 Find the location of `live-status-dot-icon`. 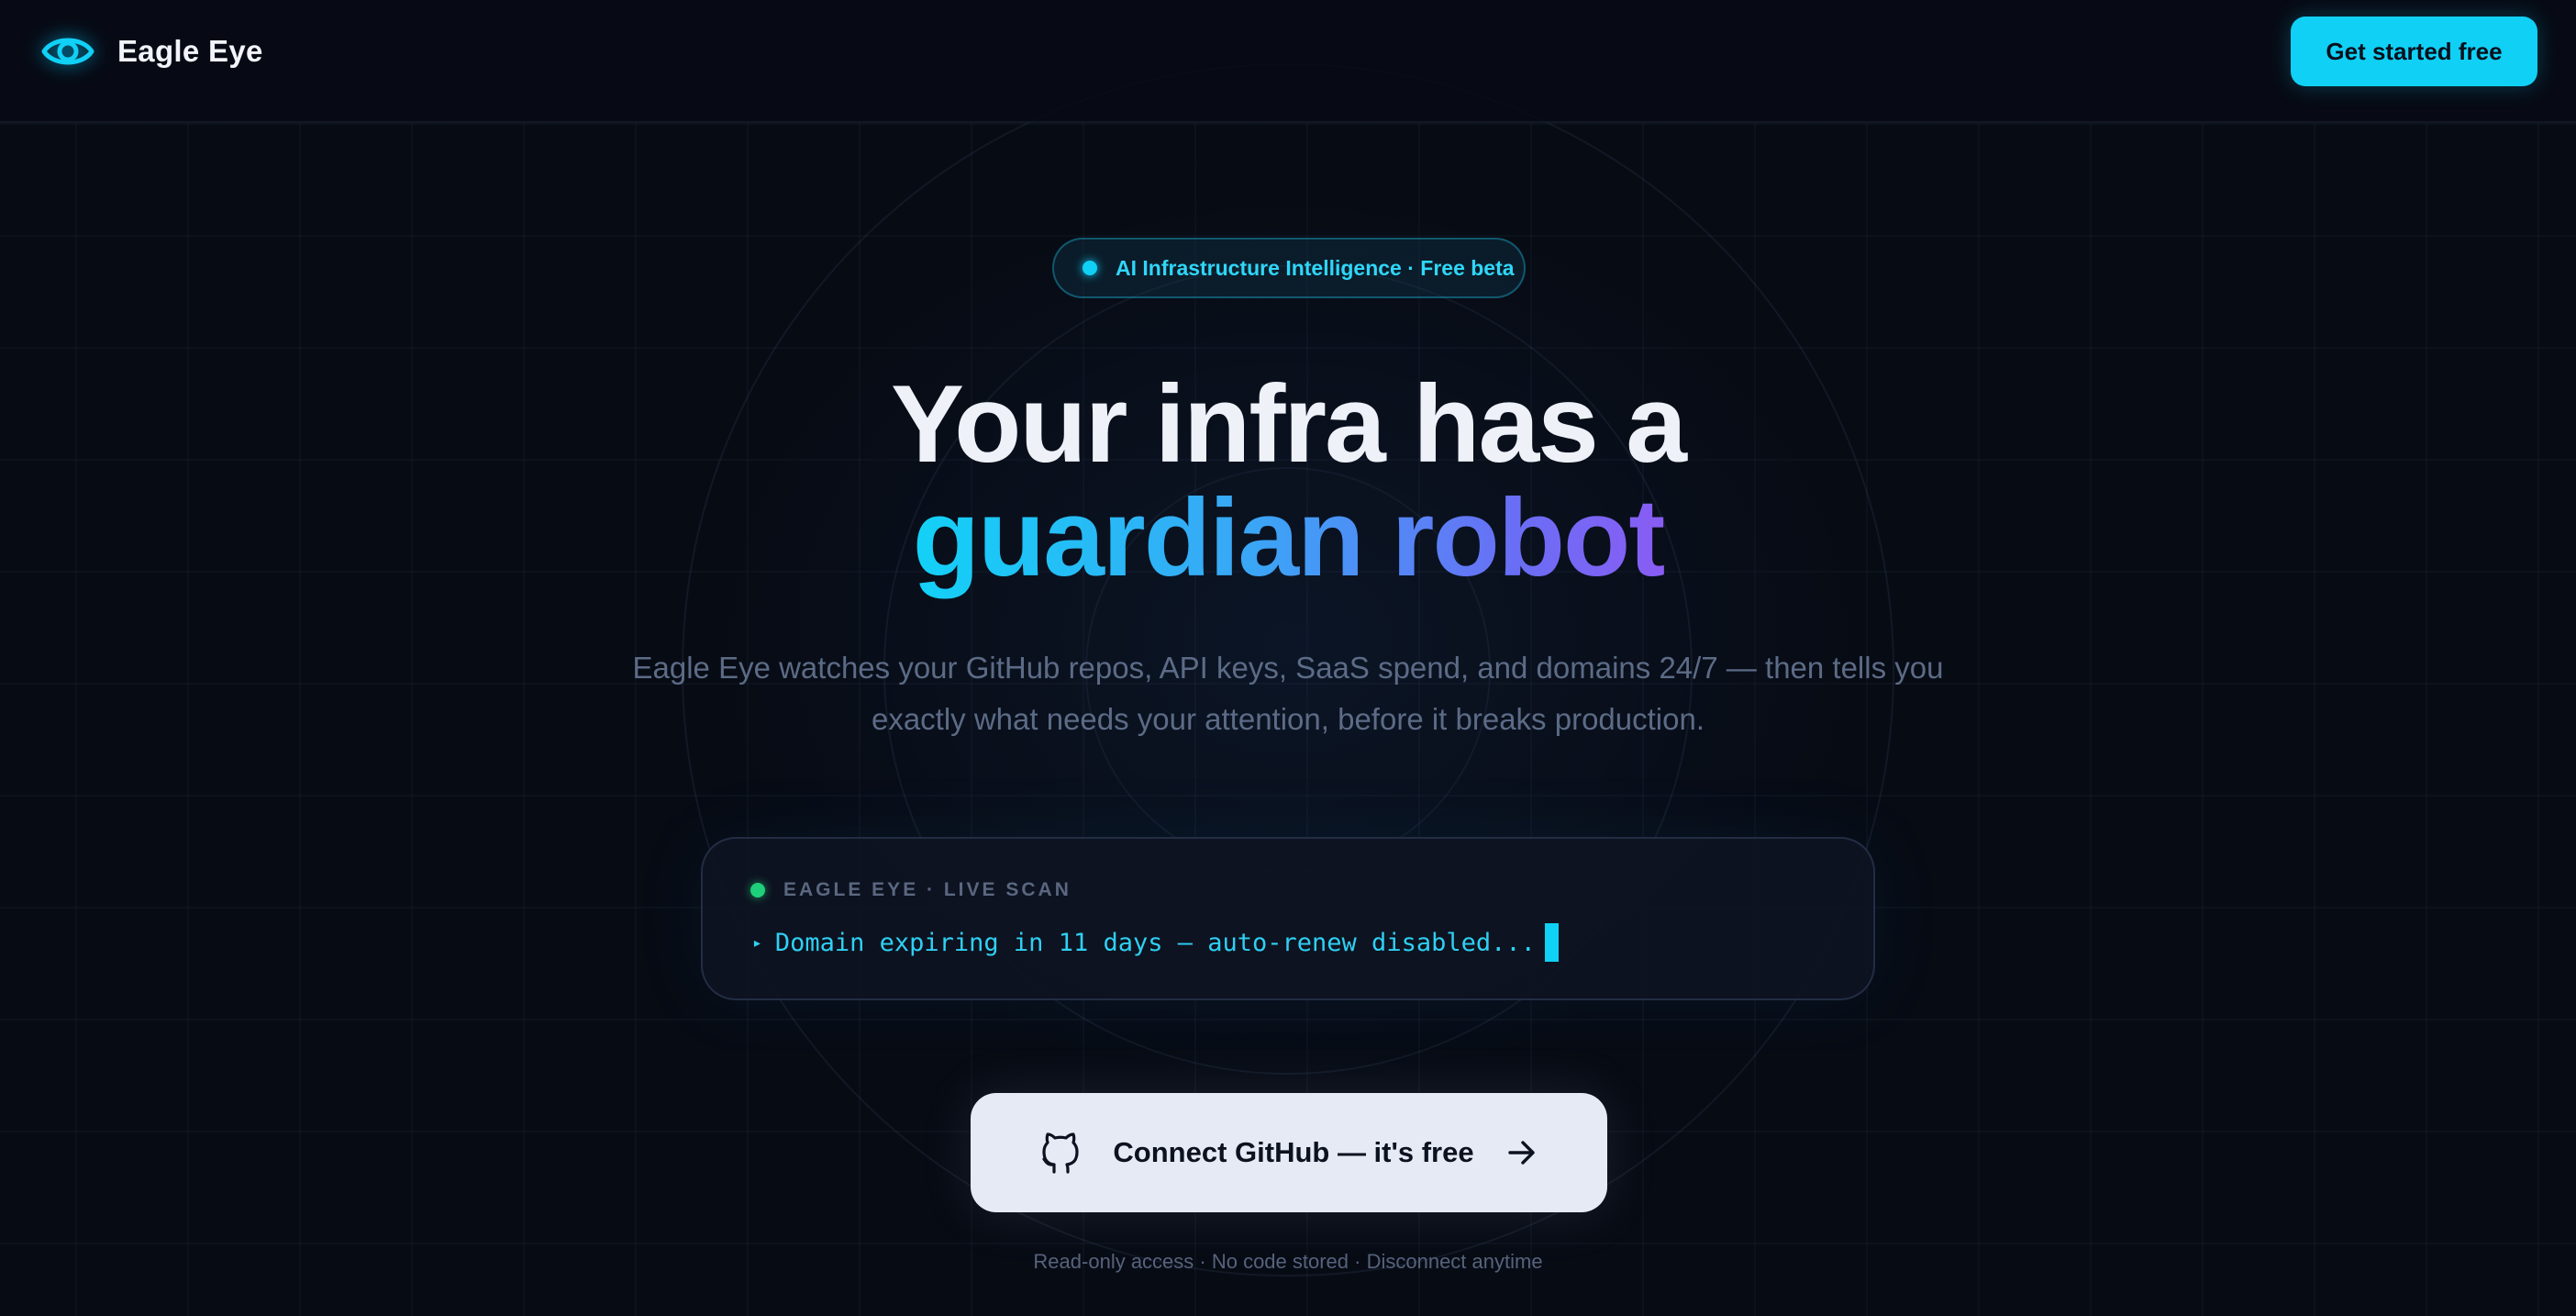

live-status-dot-icon is located at coordinates (757, 890).